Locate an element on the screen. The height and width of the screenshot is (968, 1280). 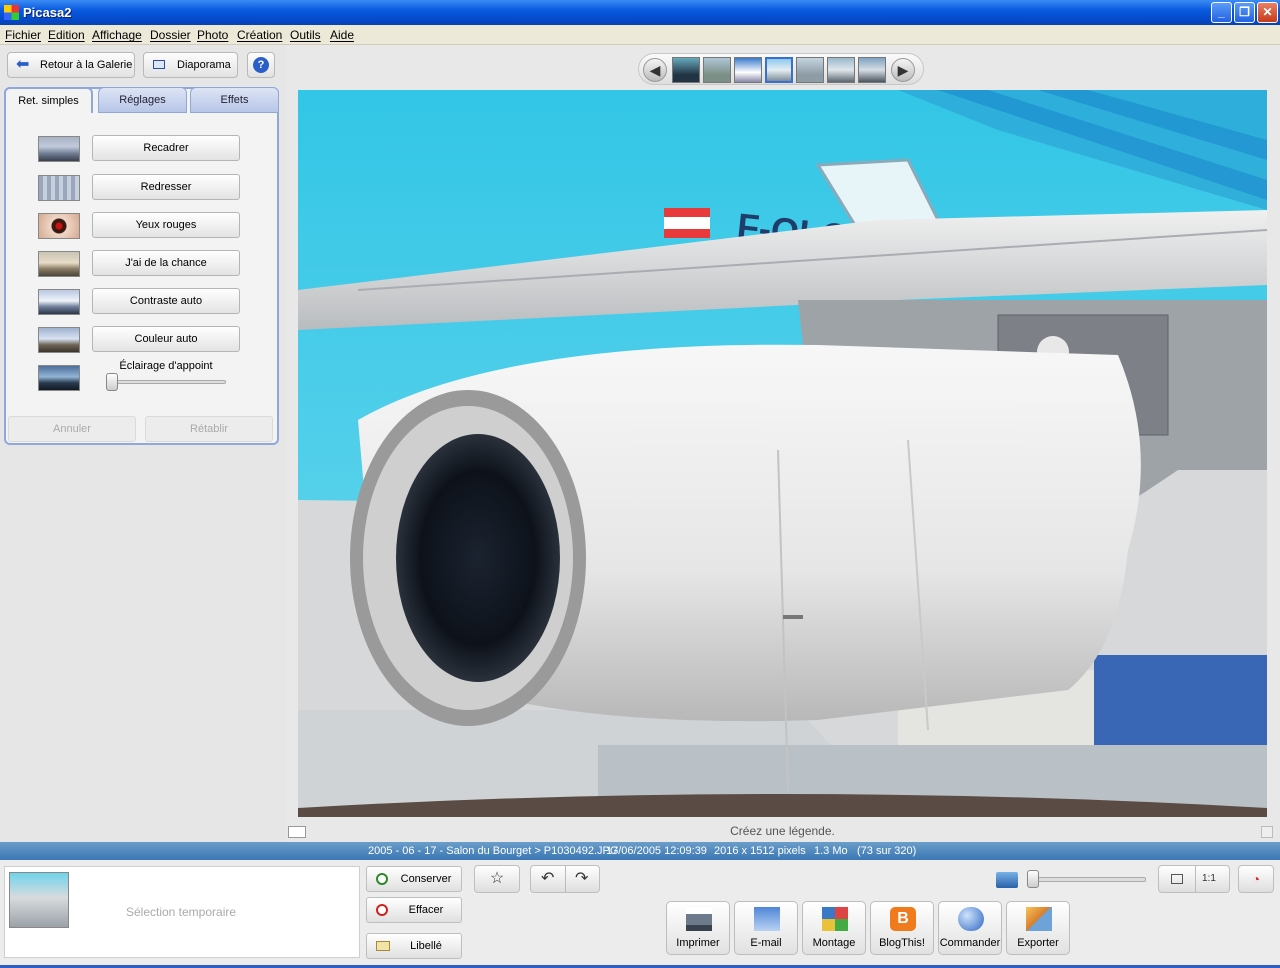
auto-contrast-button: Contraste auto is located at coordinates (166, 301).